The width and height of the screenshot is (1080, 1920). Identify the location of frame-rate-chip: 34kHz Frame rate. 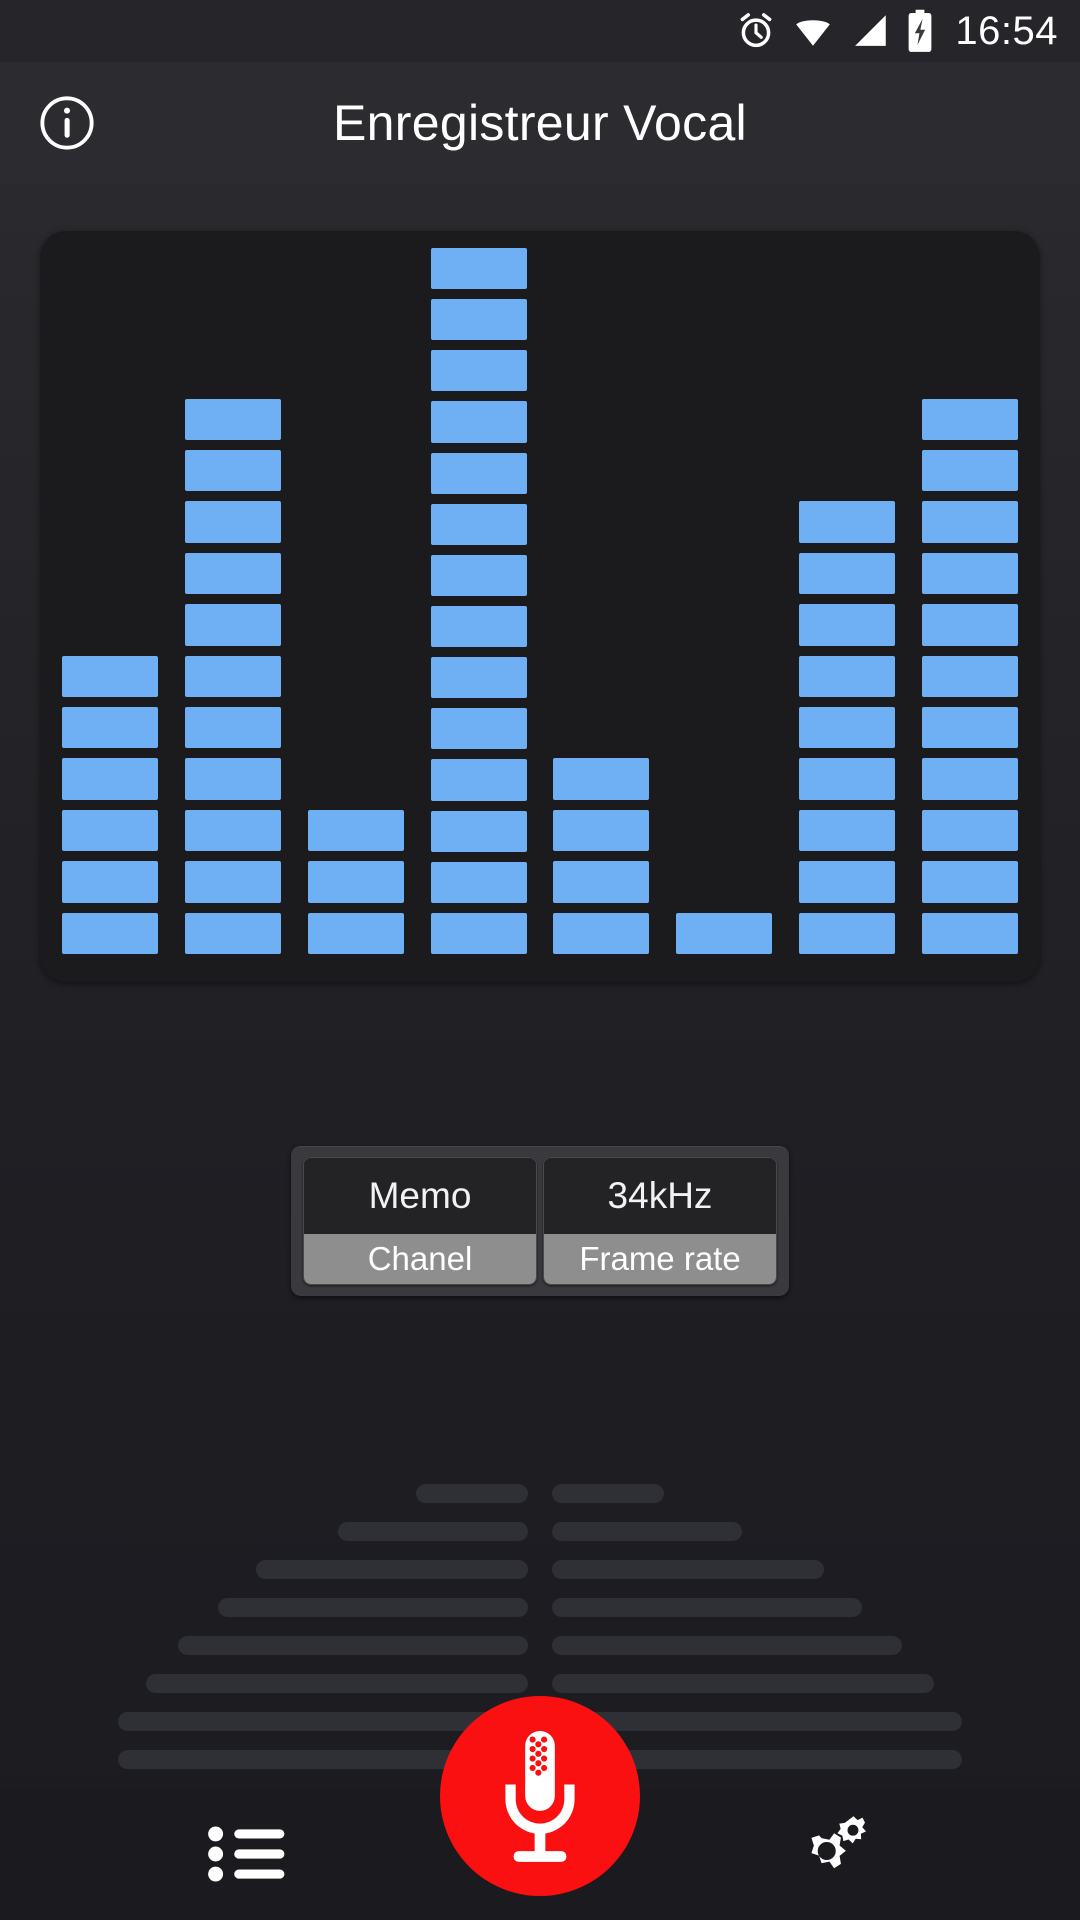
(660, 1221).